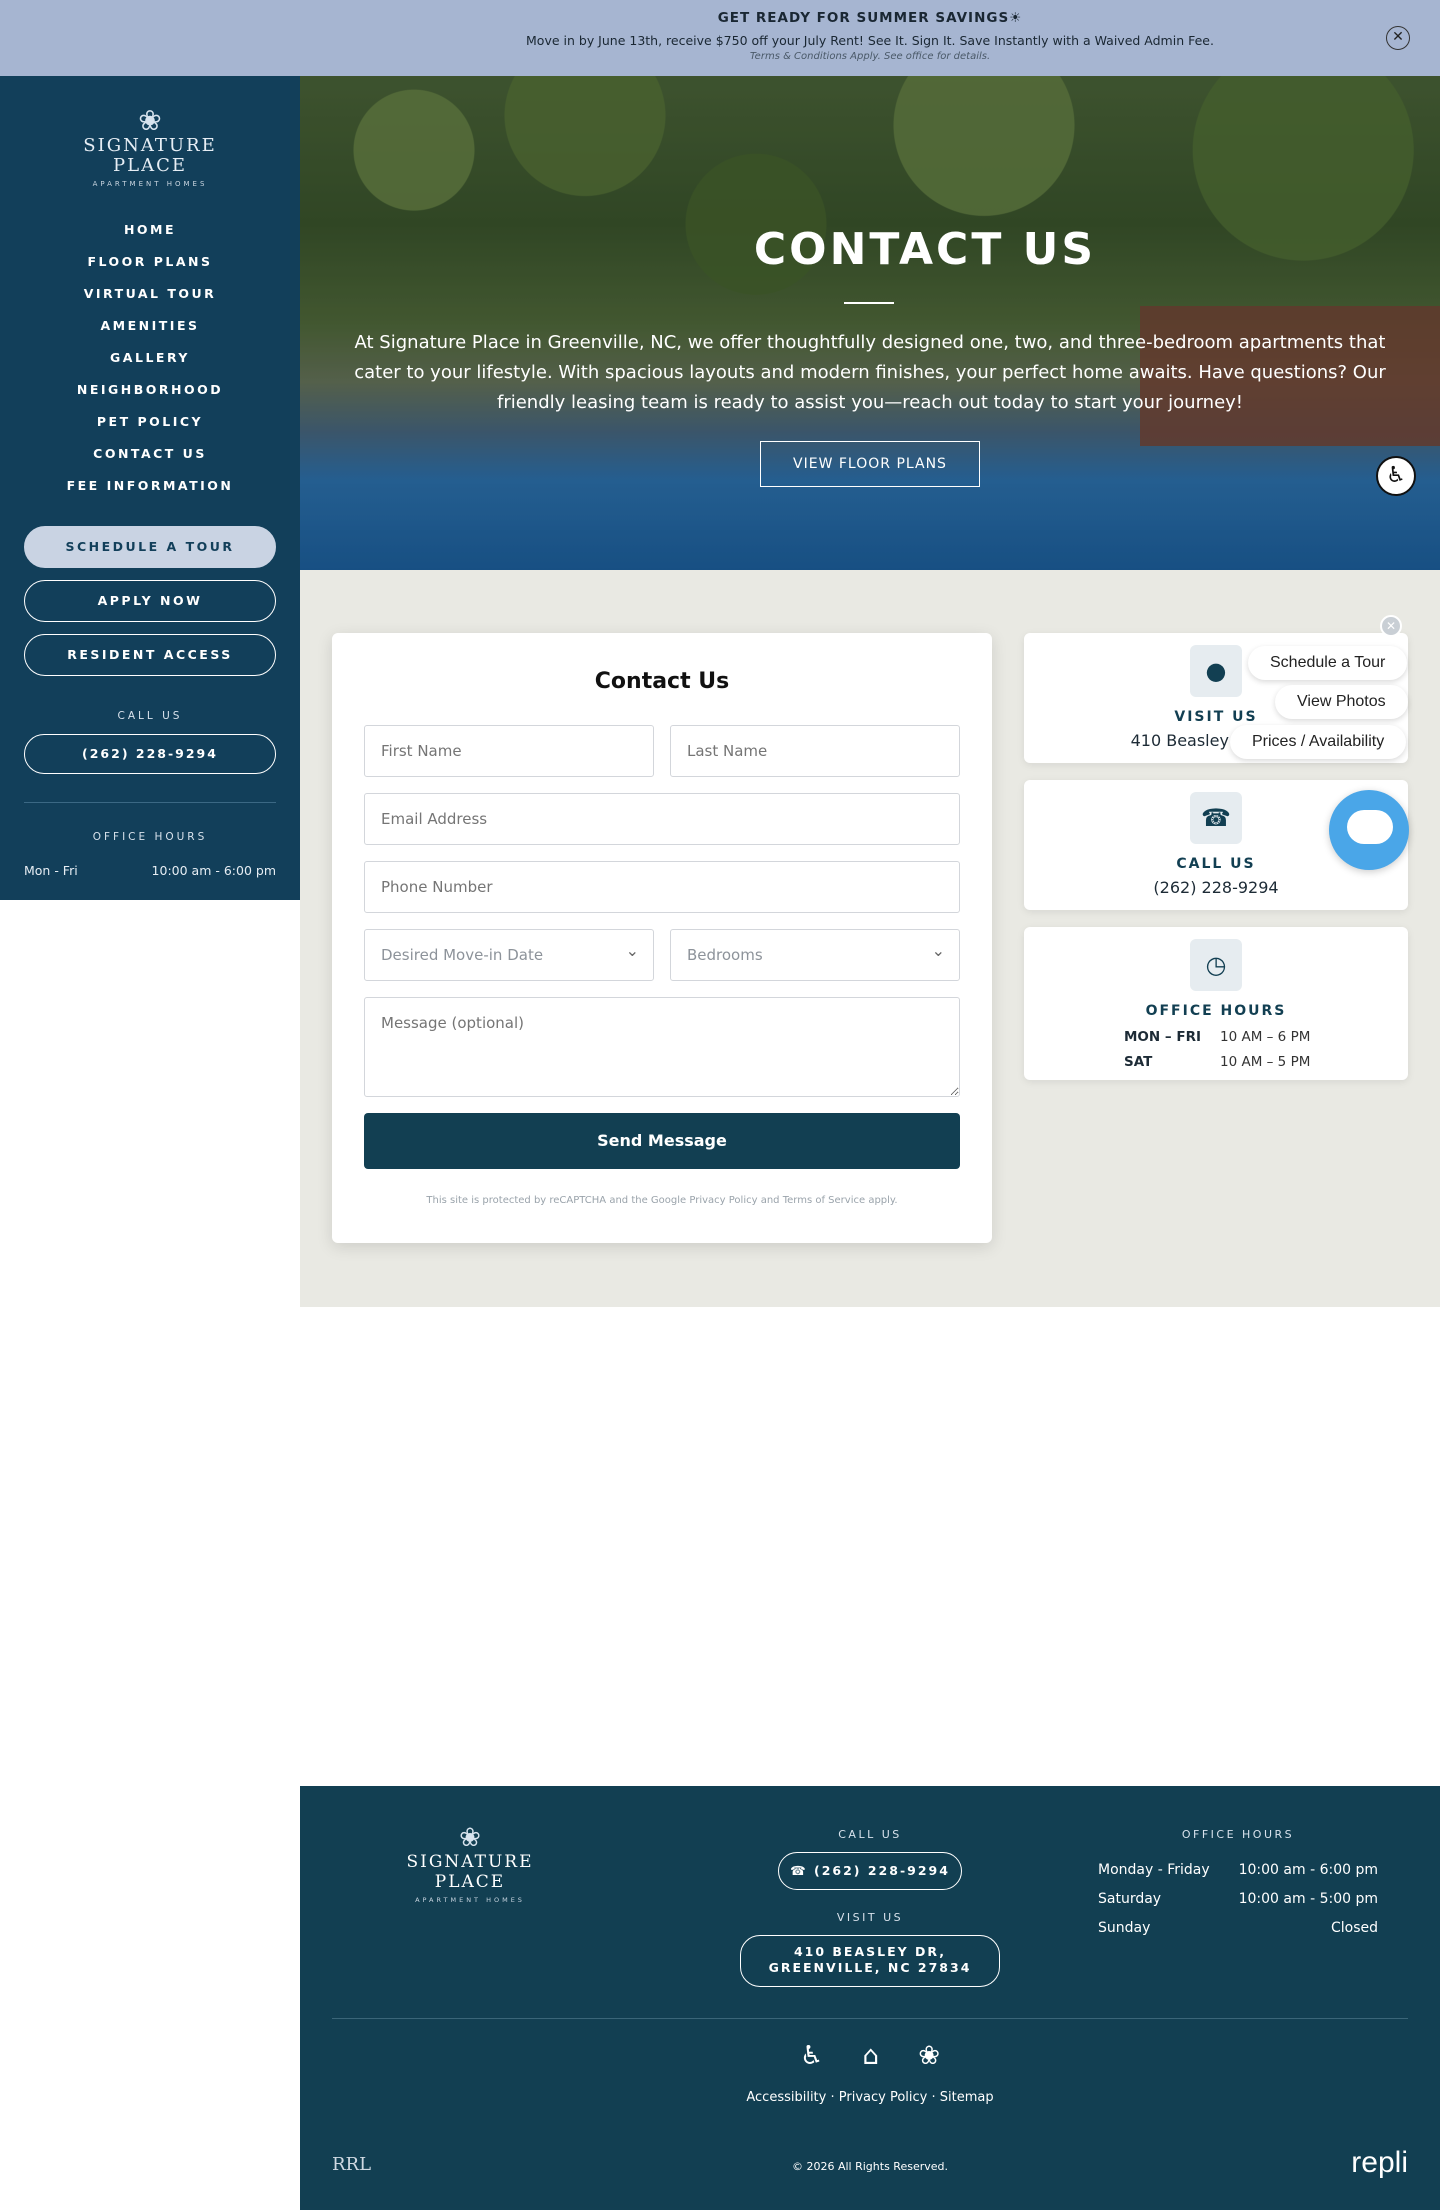 The image size is (1440, 2210). What do you see at coordinates (786, 2097) in the screenshot?
I see `accessibility-link: Accessibility` at bounding box center [786, 2097].